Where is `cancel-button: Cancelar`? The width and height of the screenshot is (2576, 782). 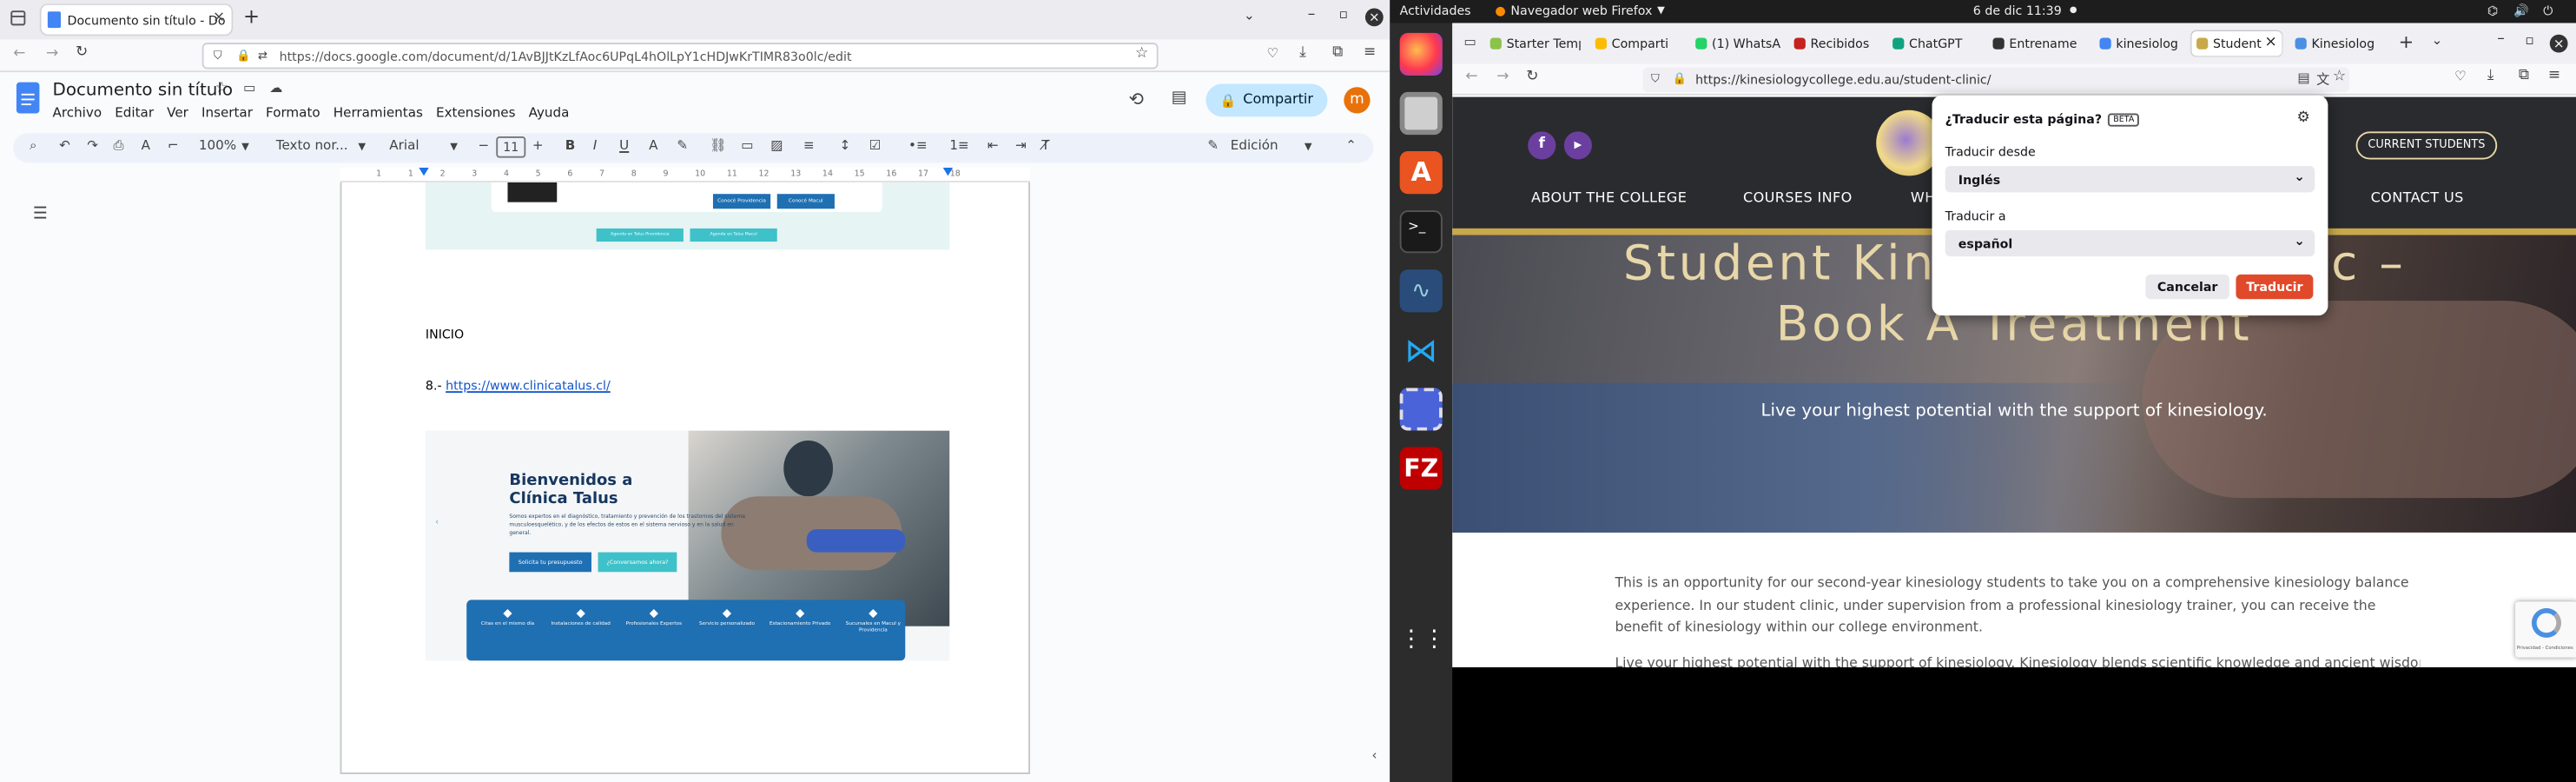
cancel-button: Cancelar is located at coordinates (2187, 287).